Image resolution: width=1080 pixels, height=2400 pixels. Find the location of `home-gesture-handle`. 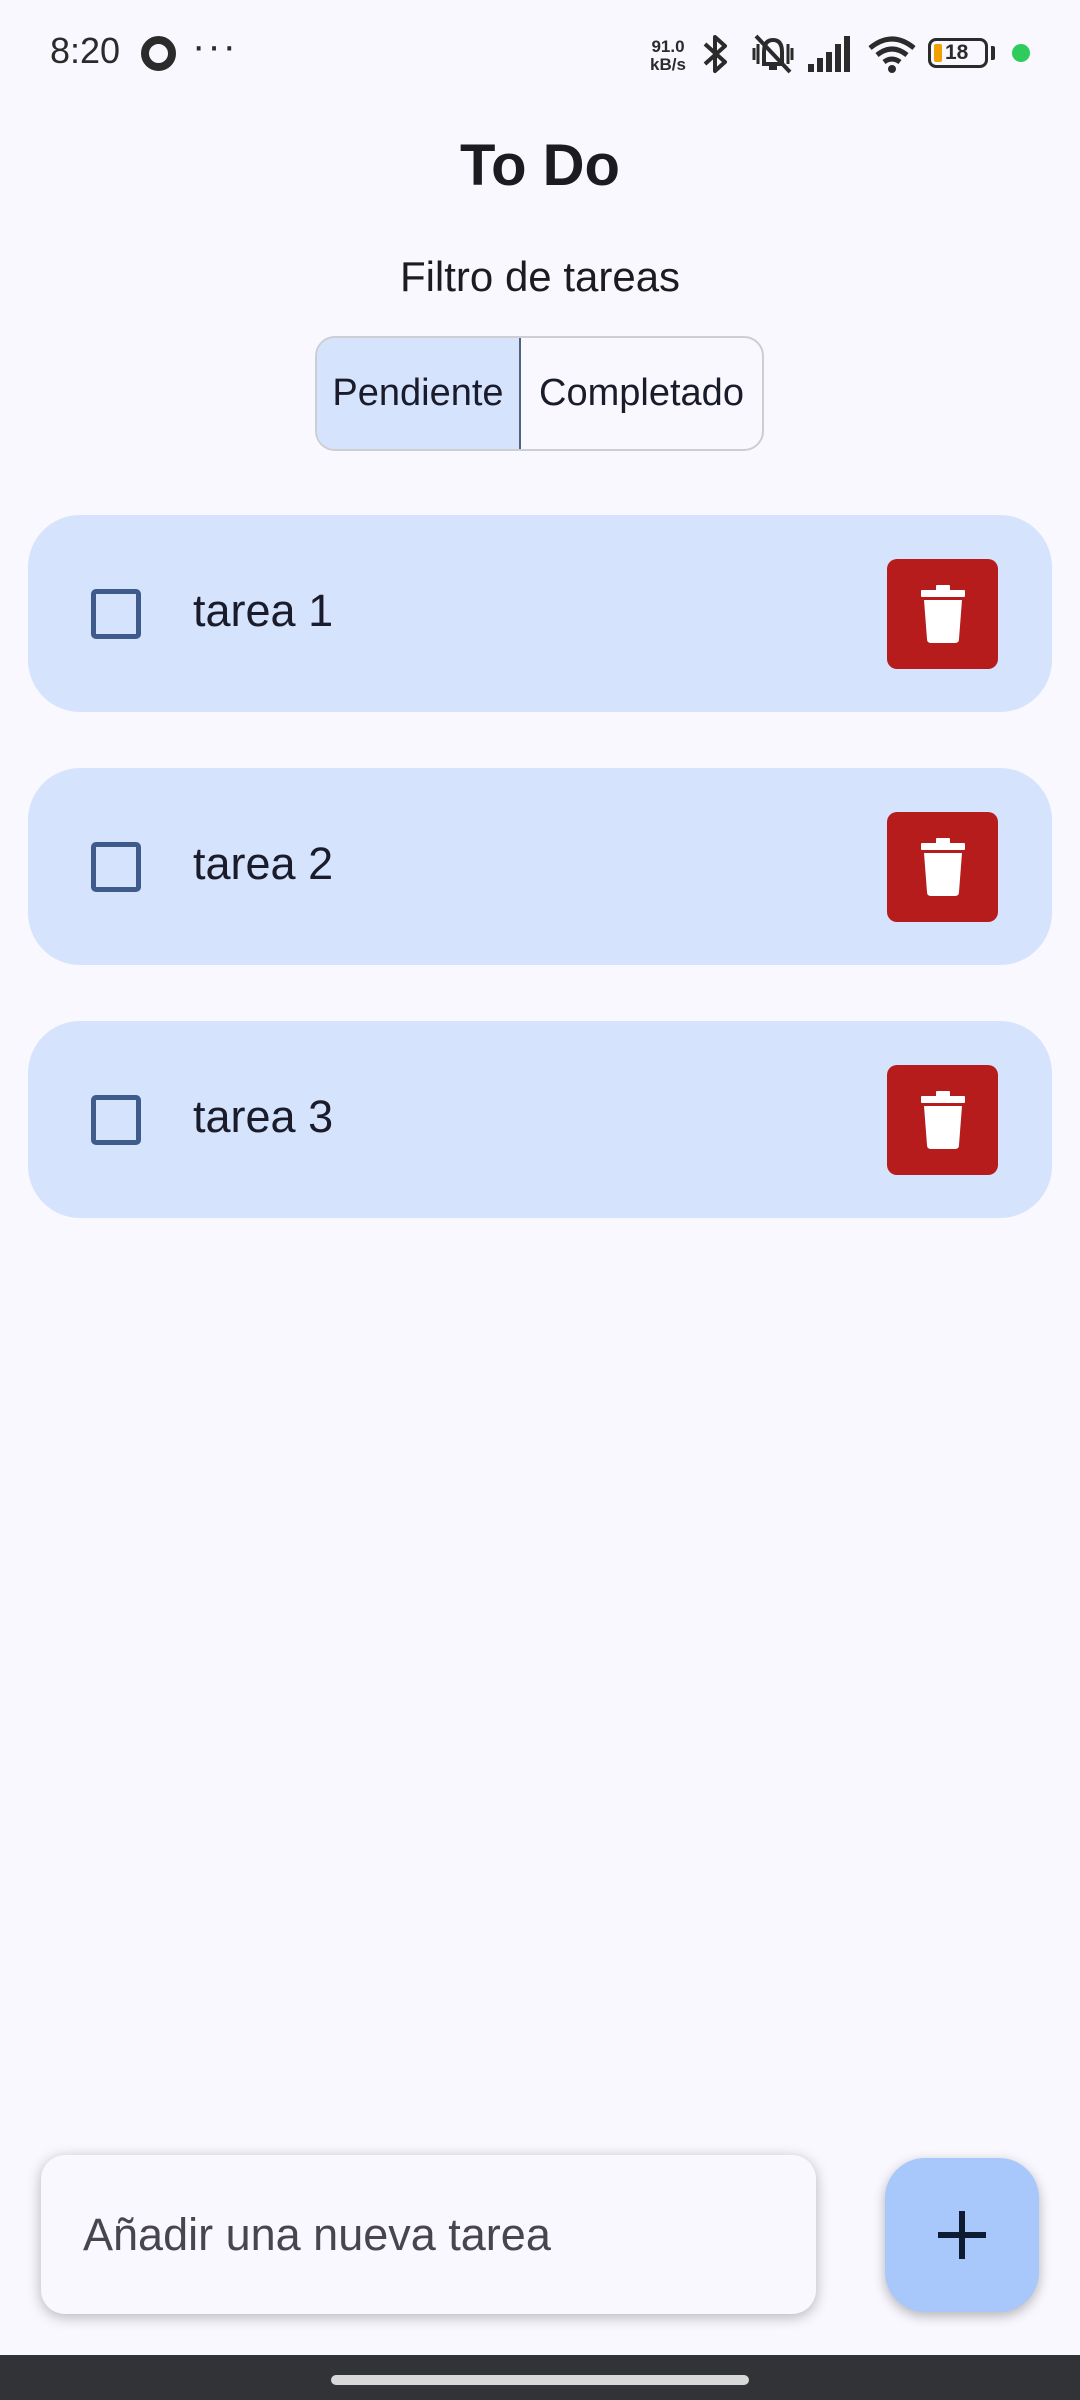

home-gesture-handle is located at coordinates (540, 2380).